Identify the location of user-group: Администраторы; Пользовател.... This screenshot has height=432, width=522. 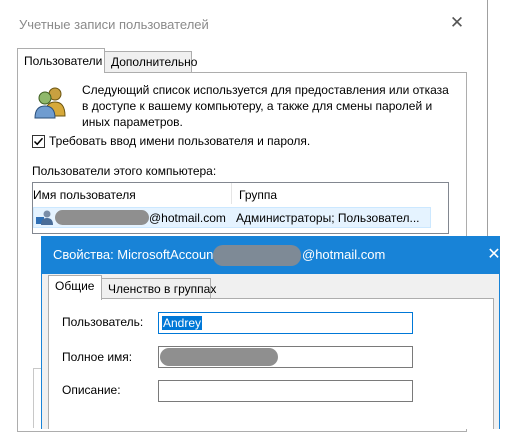
(328, 218).